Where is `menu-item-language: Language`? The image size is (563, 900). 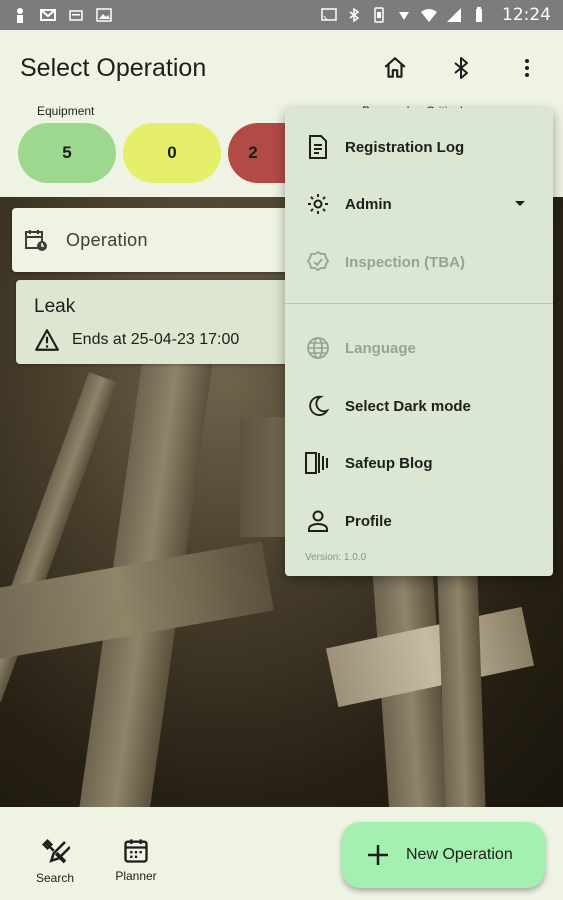
menu-item-language: Language is located at coordinates (419, 348).